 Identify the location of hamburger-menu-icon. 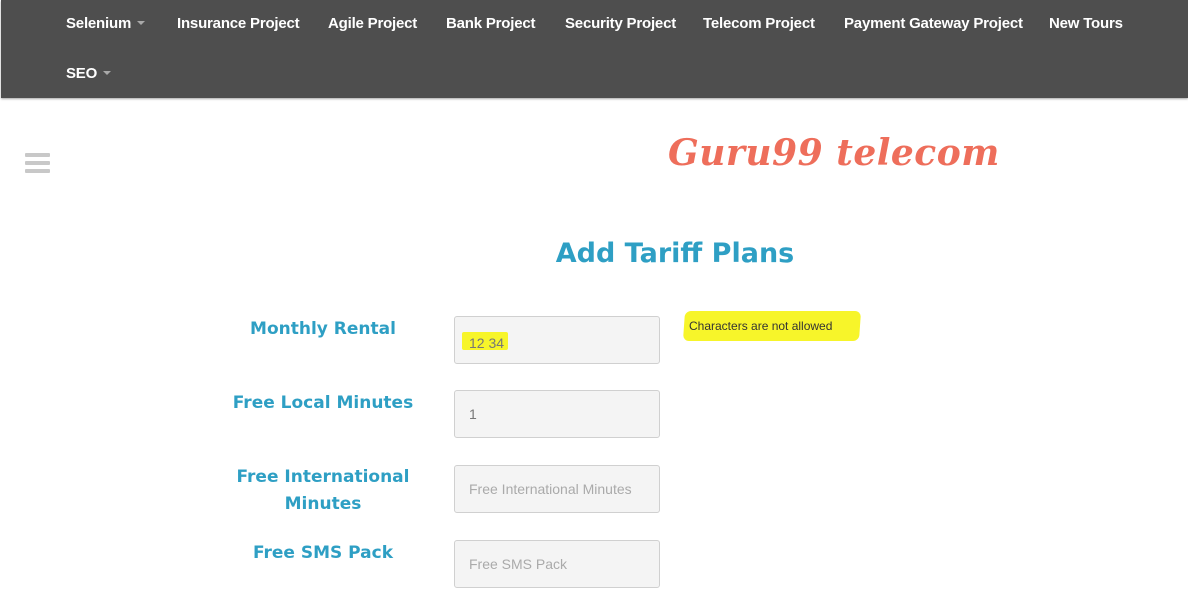
(37, 163).